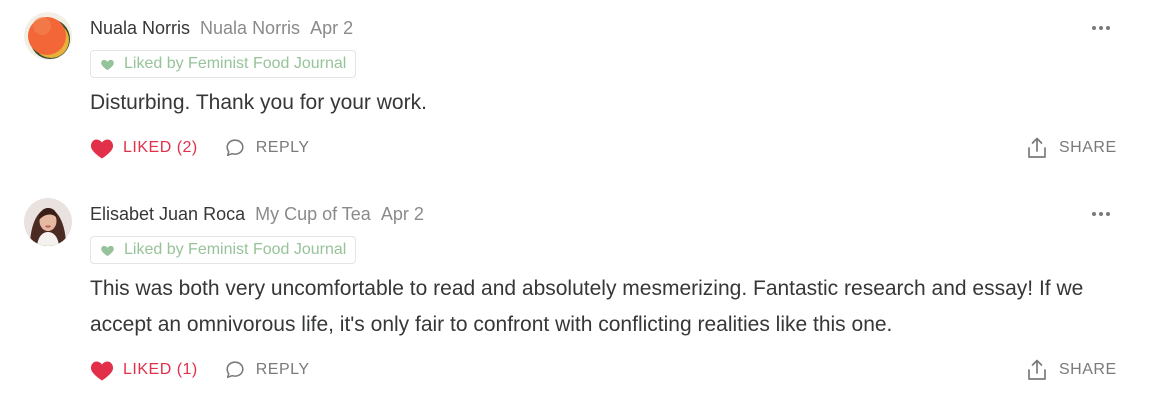  What do you see at coordinates (200, 370) in the screenshot?
I see `comment-actions: LIKED (1) REPLY` at bounding box center [200, 370].